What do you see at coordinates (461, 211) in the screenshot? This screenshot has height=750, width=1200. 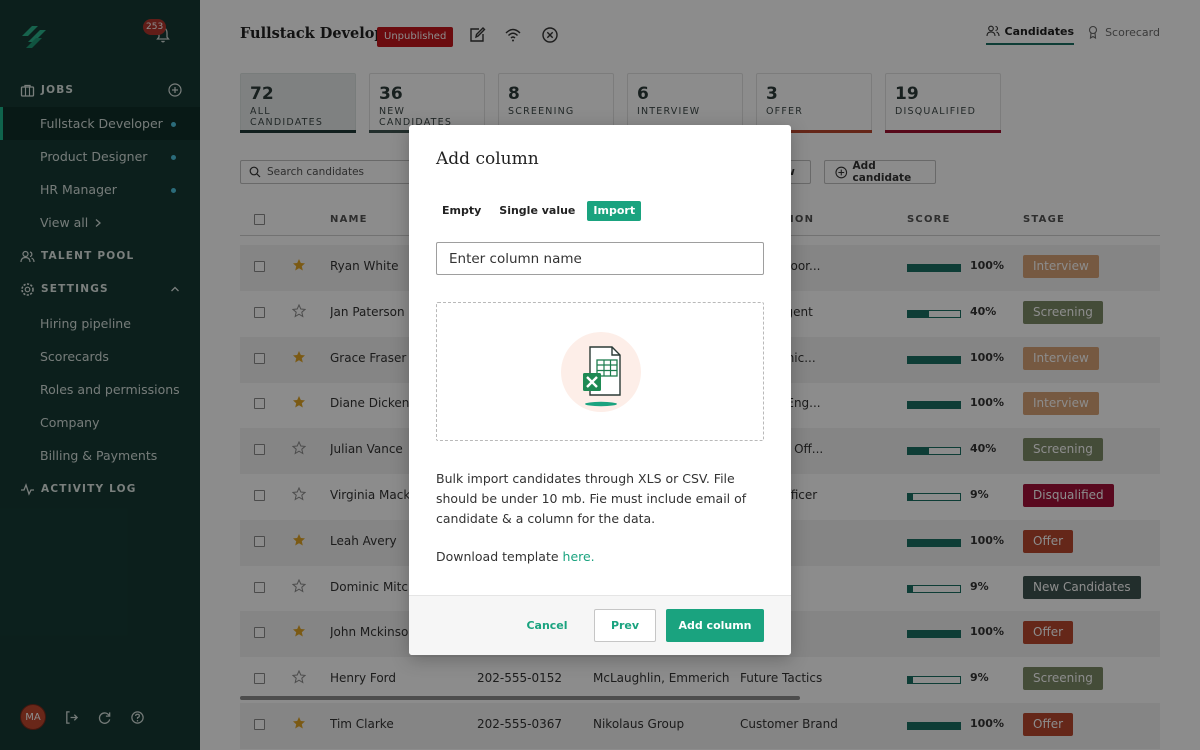 I see `tab-empty: Empty` at bounding box center [461, 211].